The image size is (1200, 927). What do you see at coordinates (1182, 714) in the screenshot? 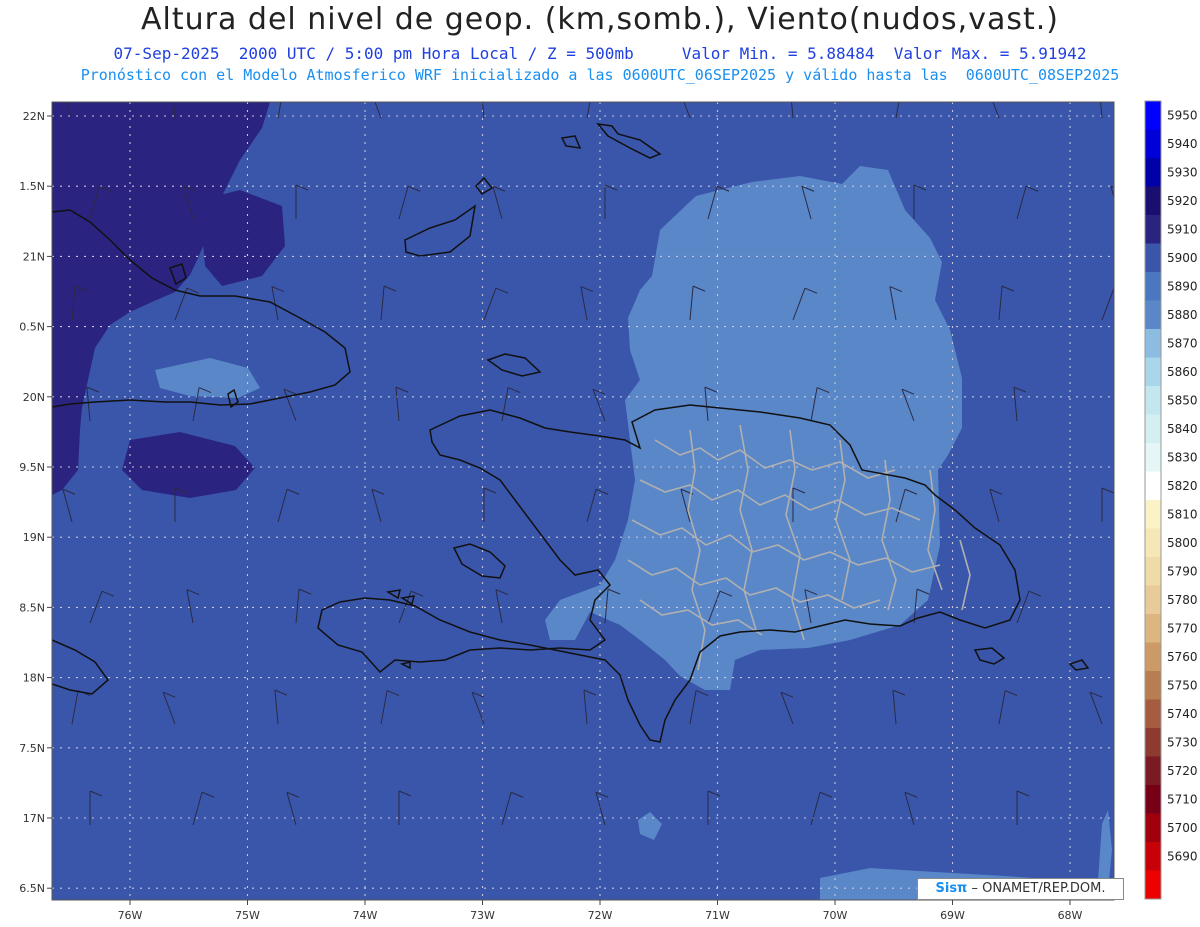
I see `colorbar-label: 5740` at bounding box center [1182, 714].